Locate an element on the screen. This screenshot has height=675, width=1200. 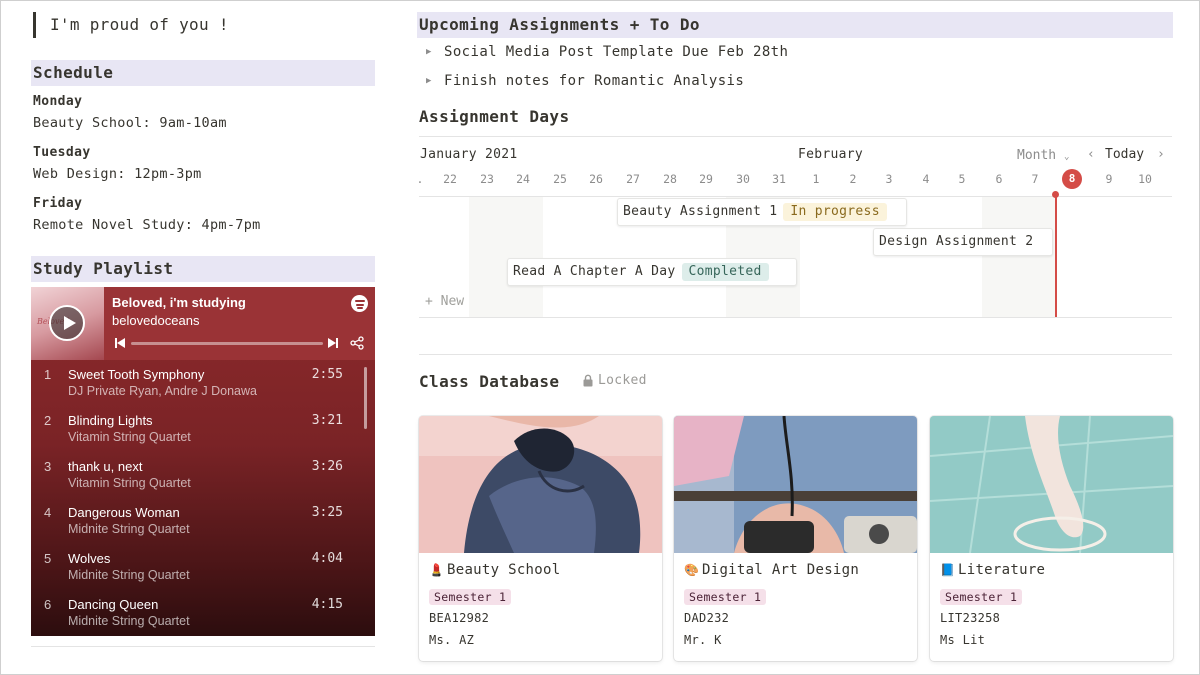
next-track-icon is located at coordinates (333, 343).